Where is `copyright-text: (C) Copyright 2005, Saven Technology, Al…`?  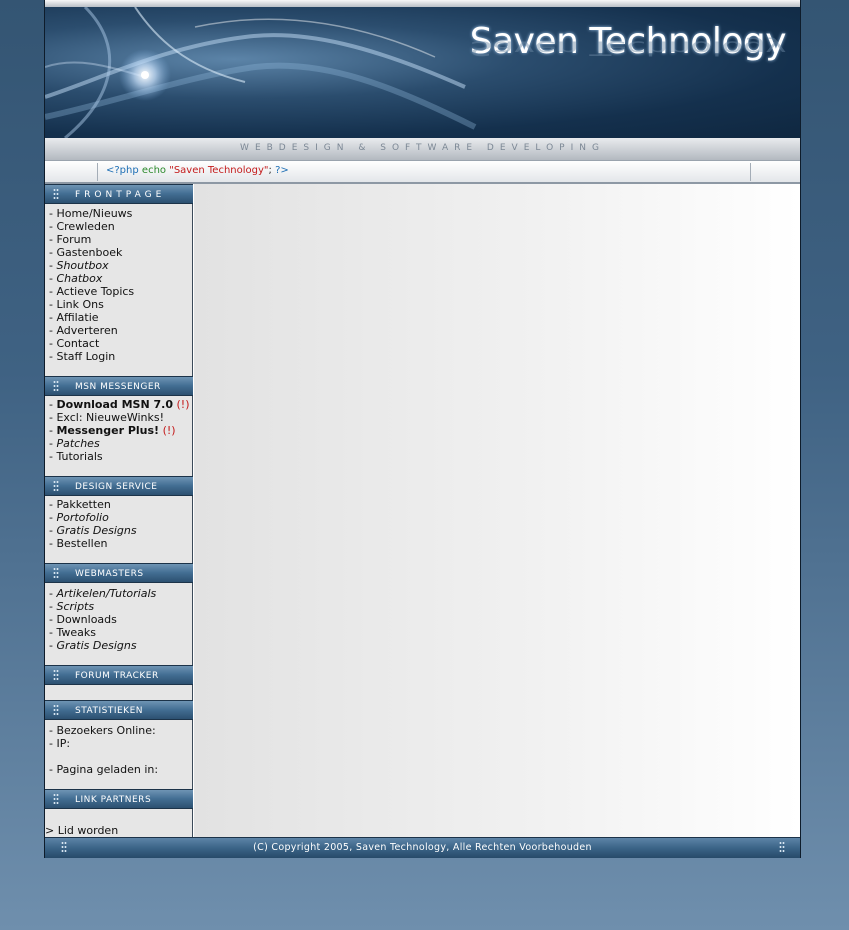 copyright-text: (C) Copyright 2005, Saven Technology, Al… is located at coordinates (422, 847).